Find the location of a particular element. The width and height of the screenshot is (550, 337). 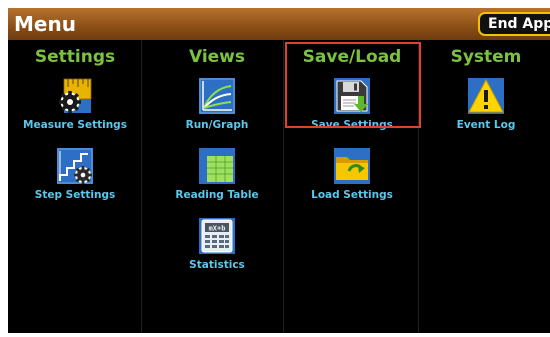

reading-table-label: Reading Table is located at coordinates (217, 195).